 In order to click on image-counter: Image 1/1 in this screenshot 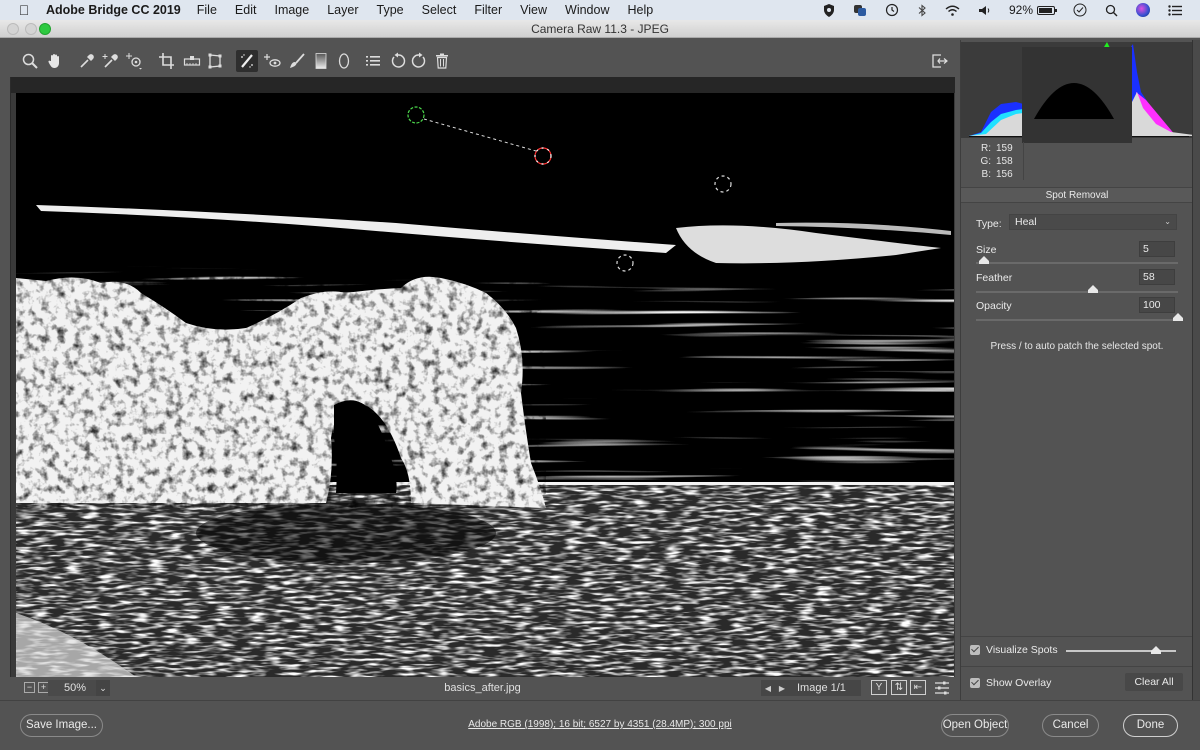, I will do `click(821, 688)`.